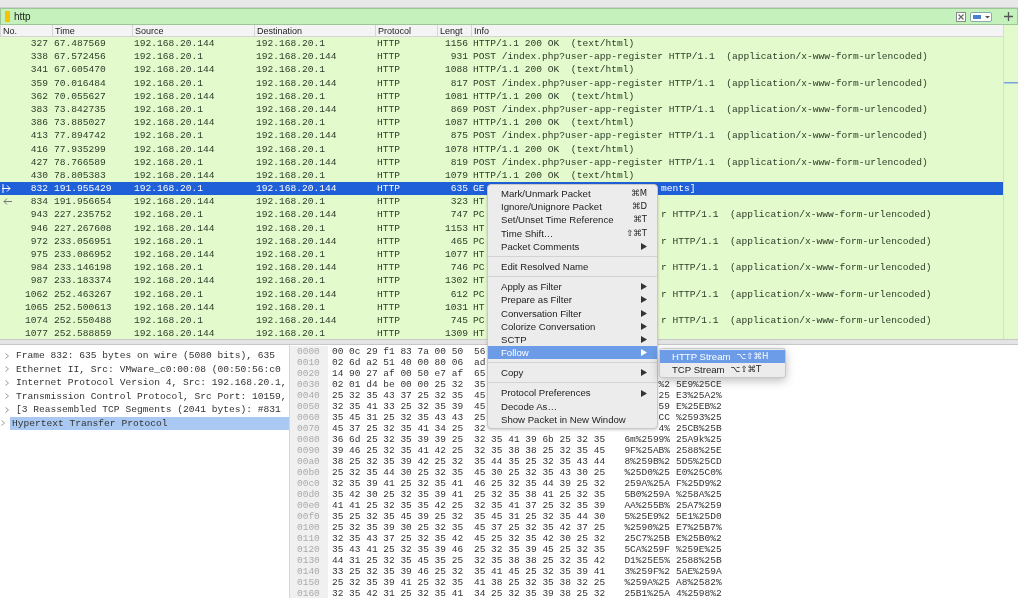 Image resolution: width=1018 pixels, height=598 pixels. I want to click on hex-bytes: 39 46 25 32 35 41 42 25, so click(397, 450).